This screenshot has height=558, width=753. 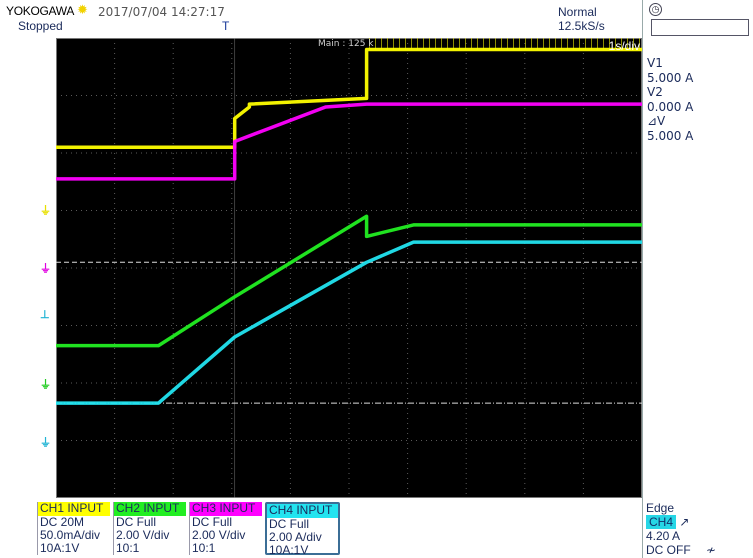 I want to click on cursor-measurements: V1 5.000 A V2 0.000 A ⊿V 5.000 A, so click(x=670, y=99).